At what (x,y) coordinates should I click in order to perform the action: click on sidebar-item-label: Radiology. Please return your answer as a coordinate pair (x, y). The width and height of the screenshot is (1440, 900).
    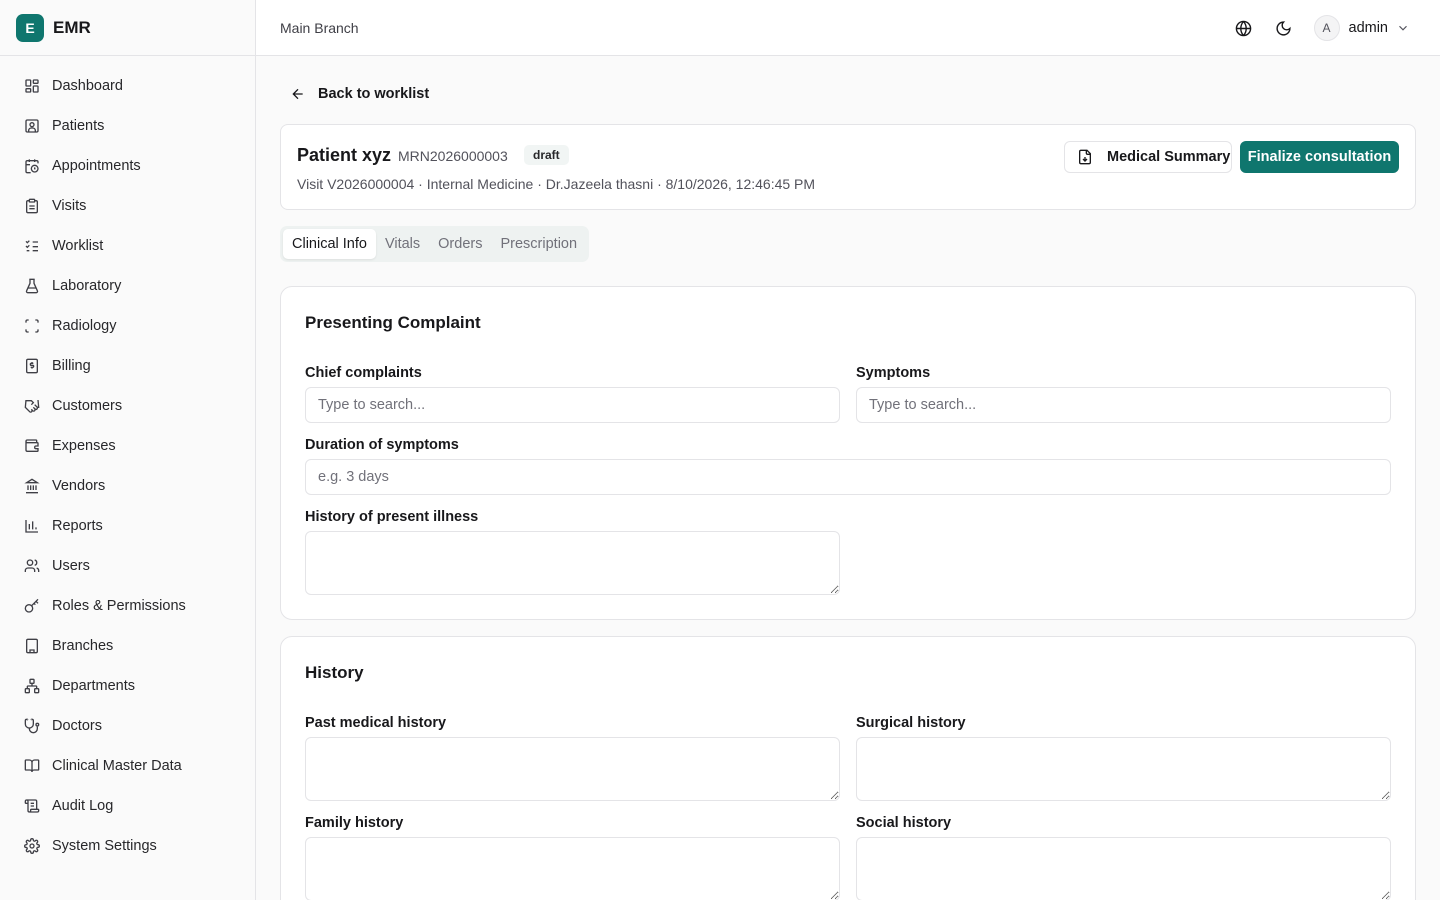
    Looking at the image, I should click on (84, 326).